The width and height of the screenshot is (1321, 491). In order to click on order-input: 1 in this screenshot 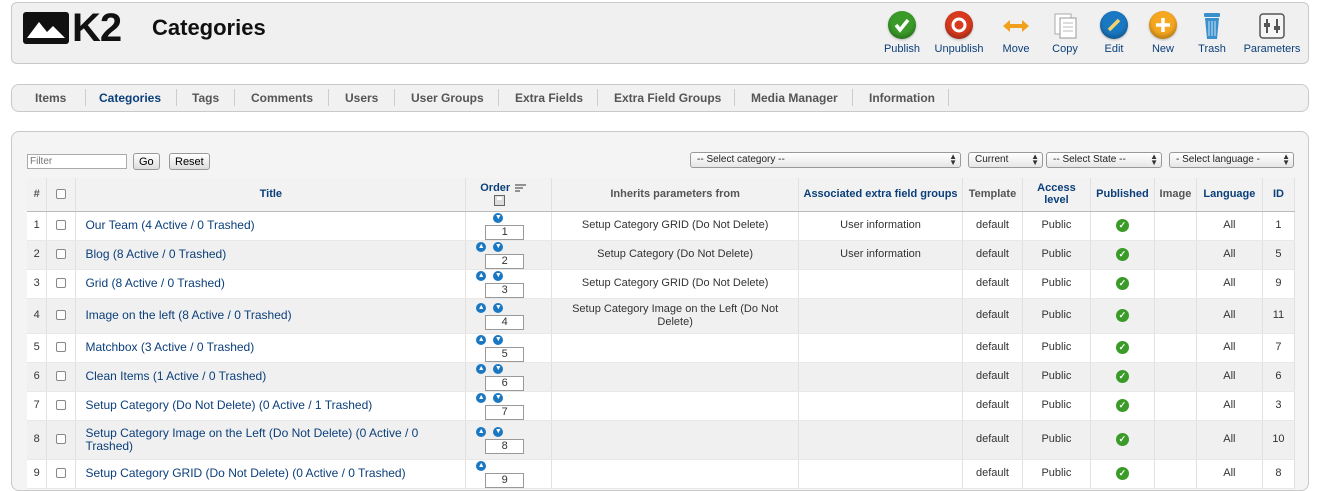, I will do `click(505, 232)`.